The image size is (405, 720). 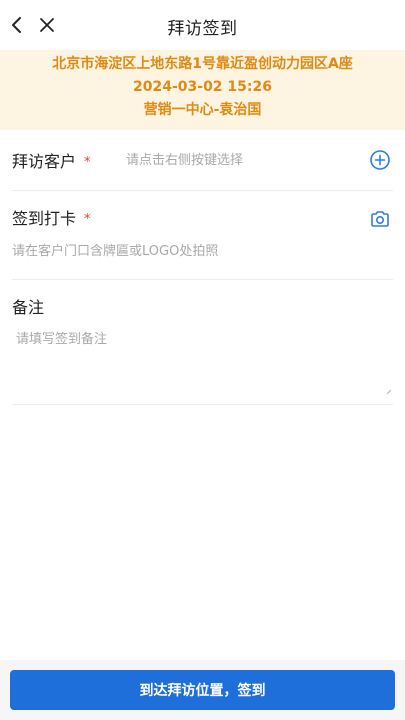 I want to click on add-customer-button, so click(x=381, y=161).